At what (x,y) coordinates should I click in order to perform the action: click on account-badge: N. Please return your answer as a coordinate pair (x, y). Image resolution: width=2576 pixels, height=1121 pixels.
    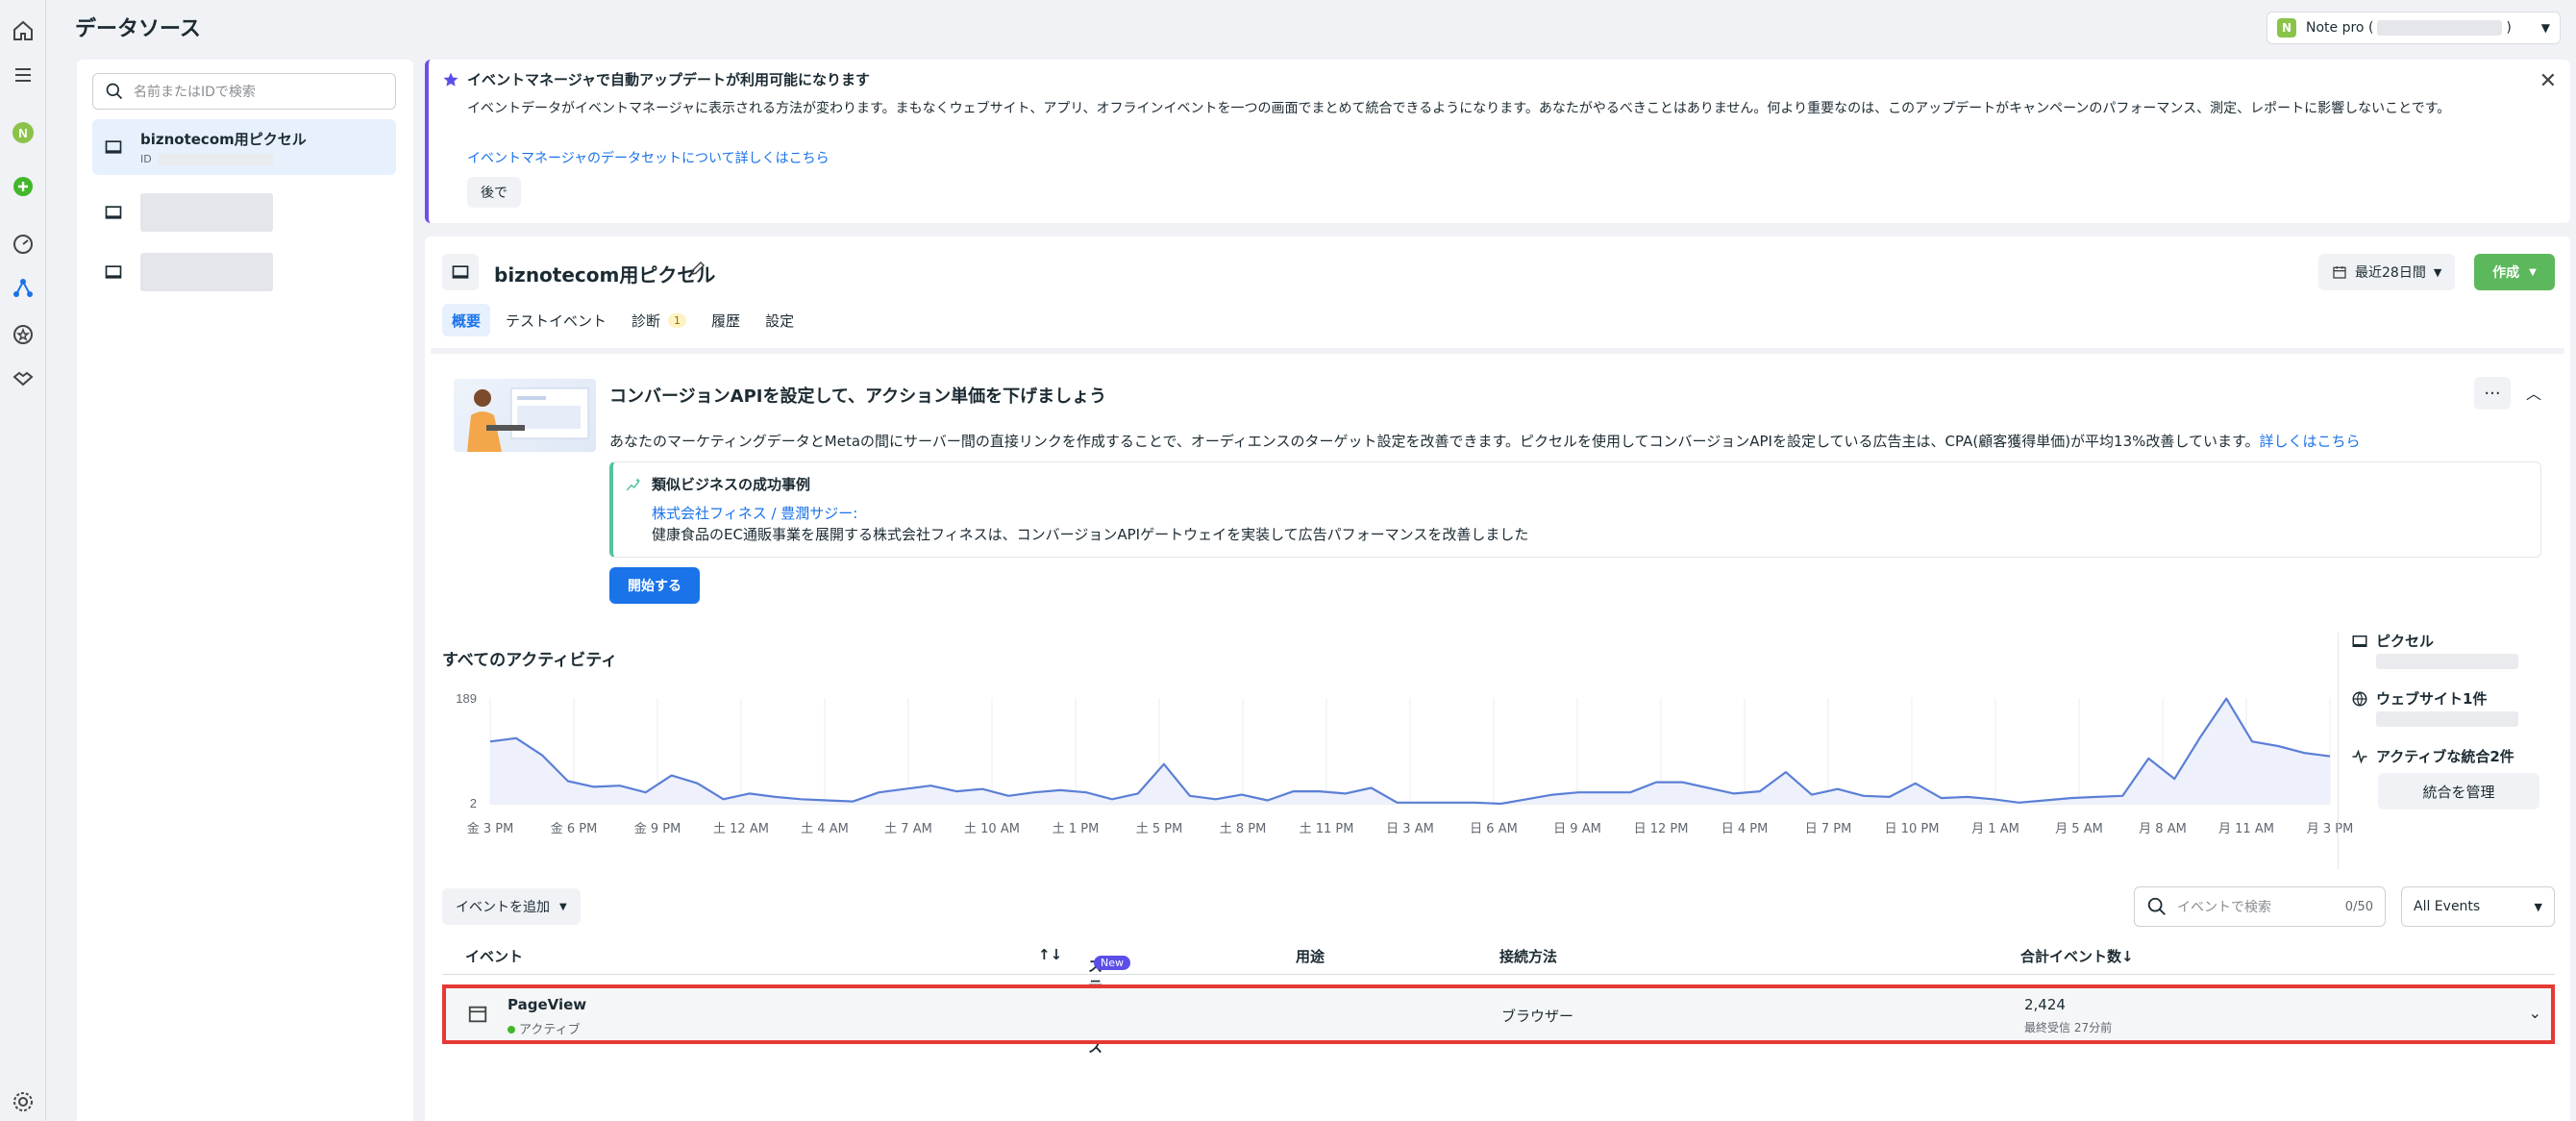
    Looking at the image, I should click on (2286, 28).